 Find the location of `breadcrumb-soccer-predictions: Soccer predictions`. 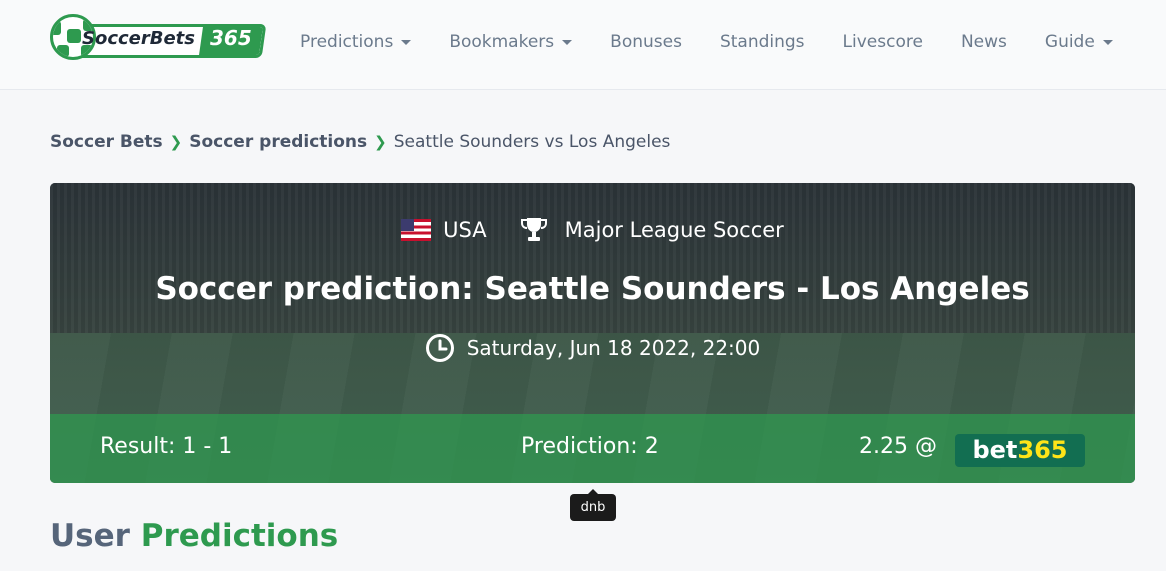

breadcrumb-soccer-predictions: Soccer predictions is located at coordinates (278, 142).